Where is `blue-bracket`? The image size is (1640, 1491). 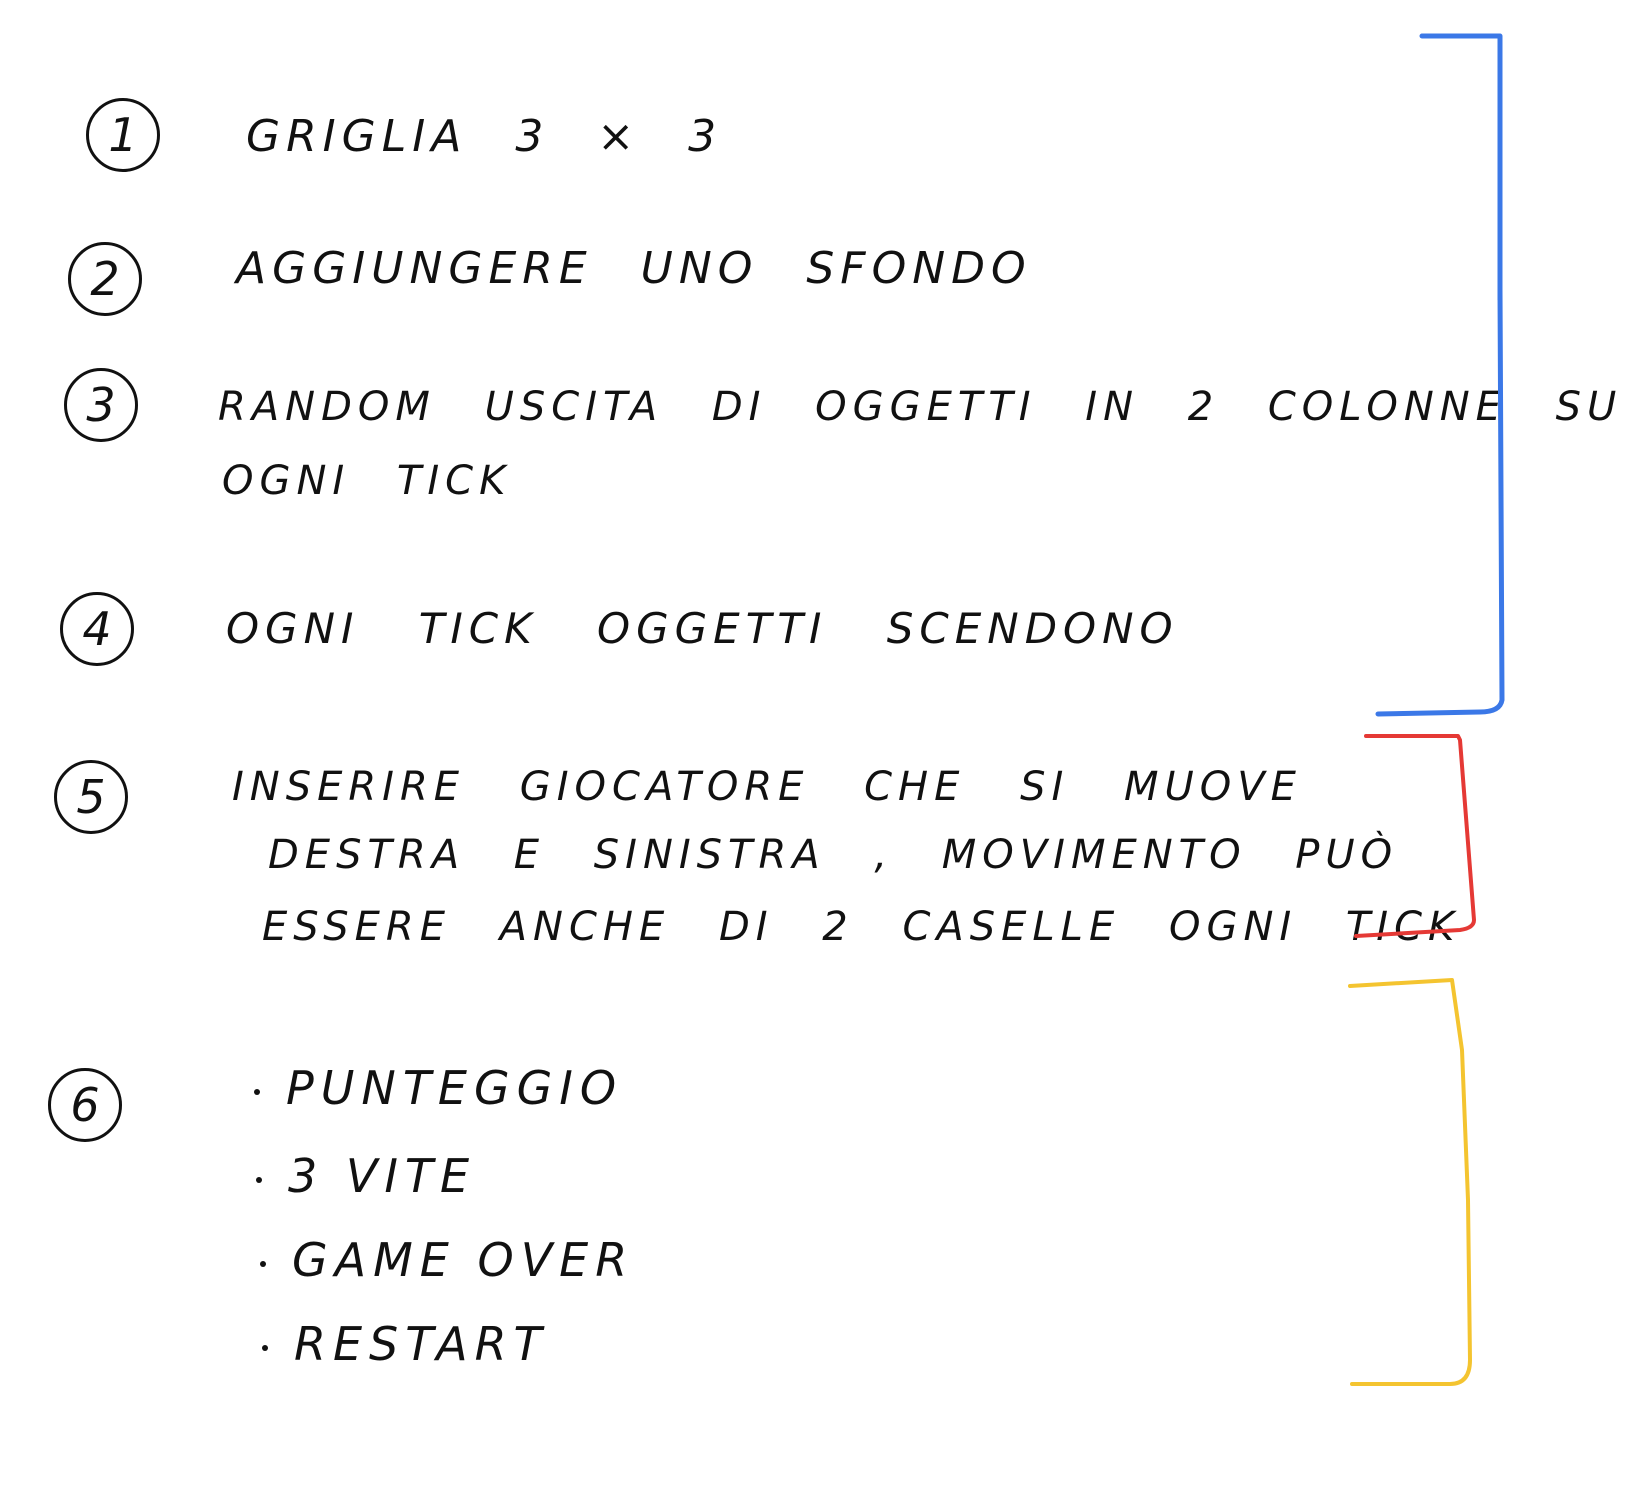 blue-bracket is located at coordinates (1440, 375).